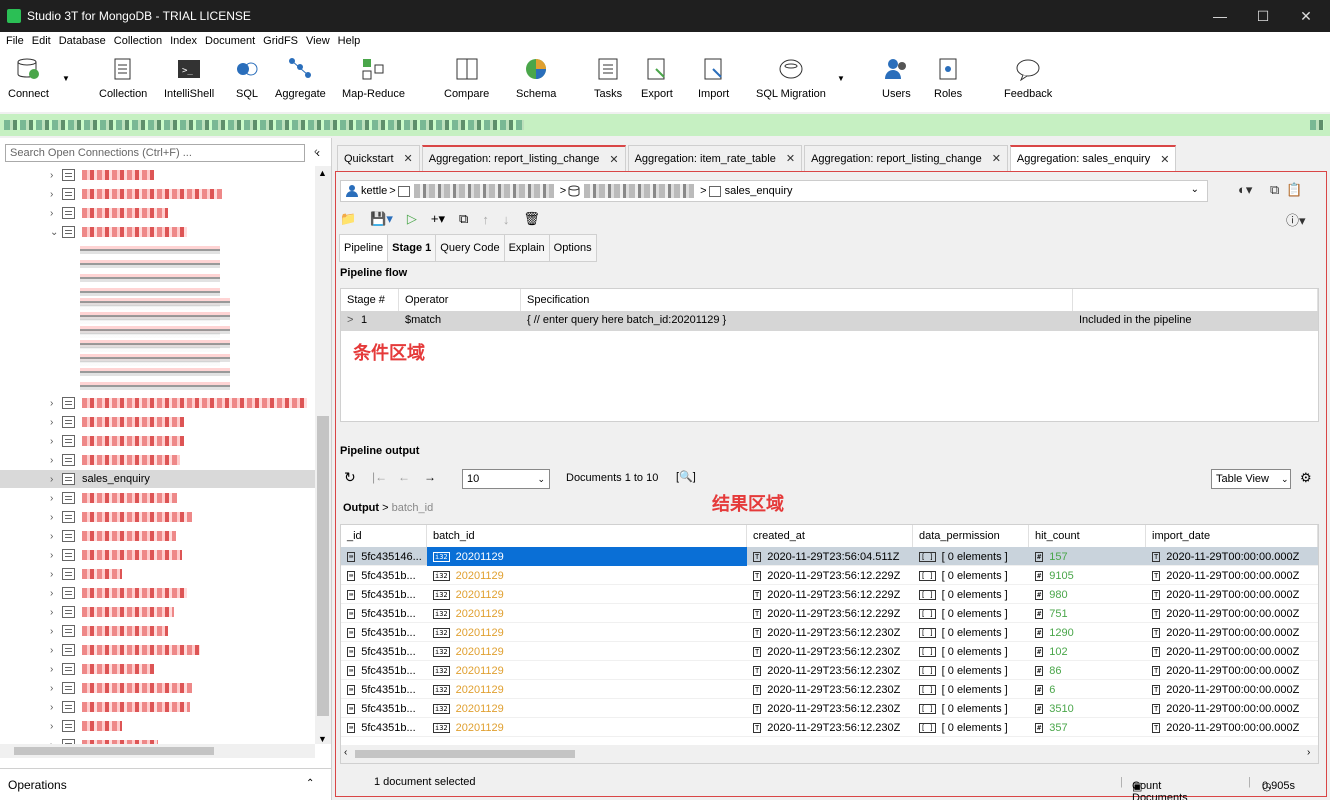 The height and width of the screenshot is (800, 1330). I want to click on query-count-icon: [🔍], so click(686, 476).